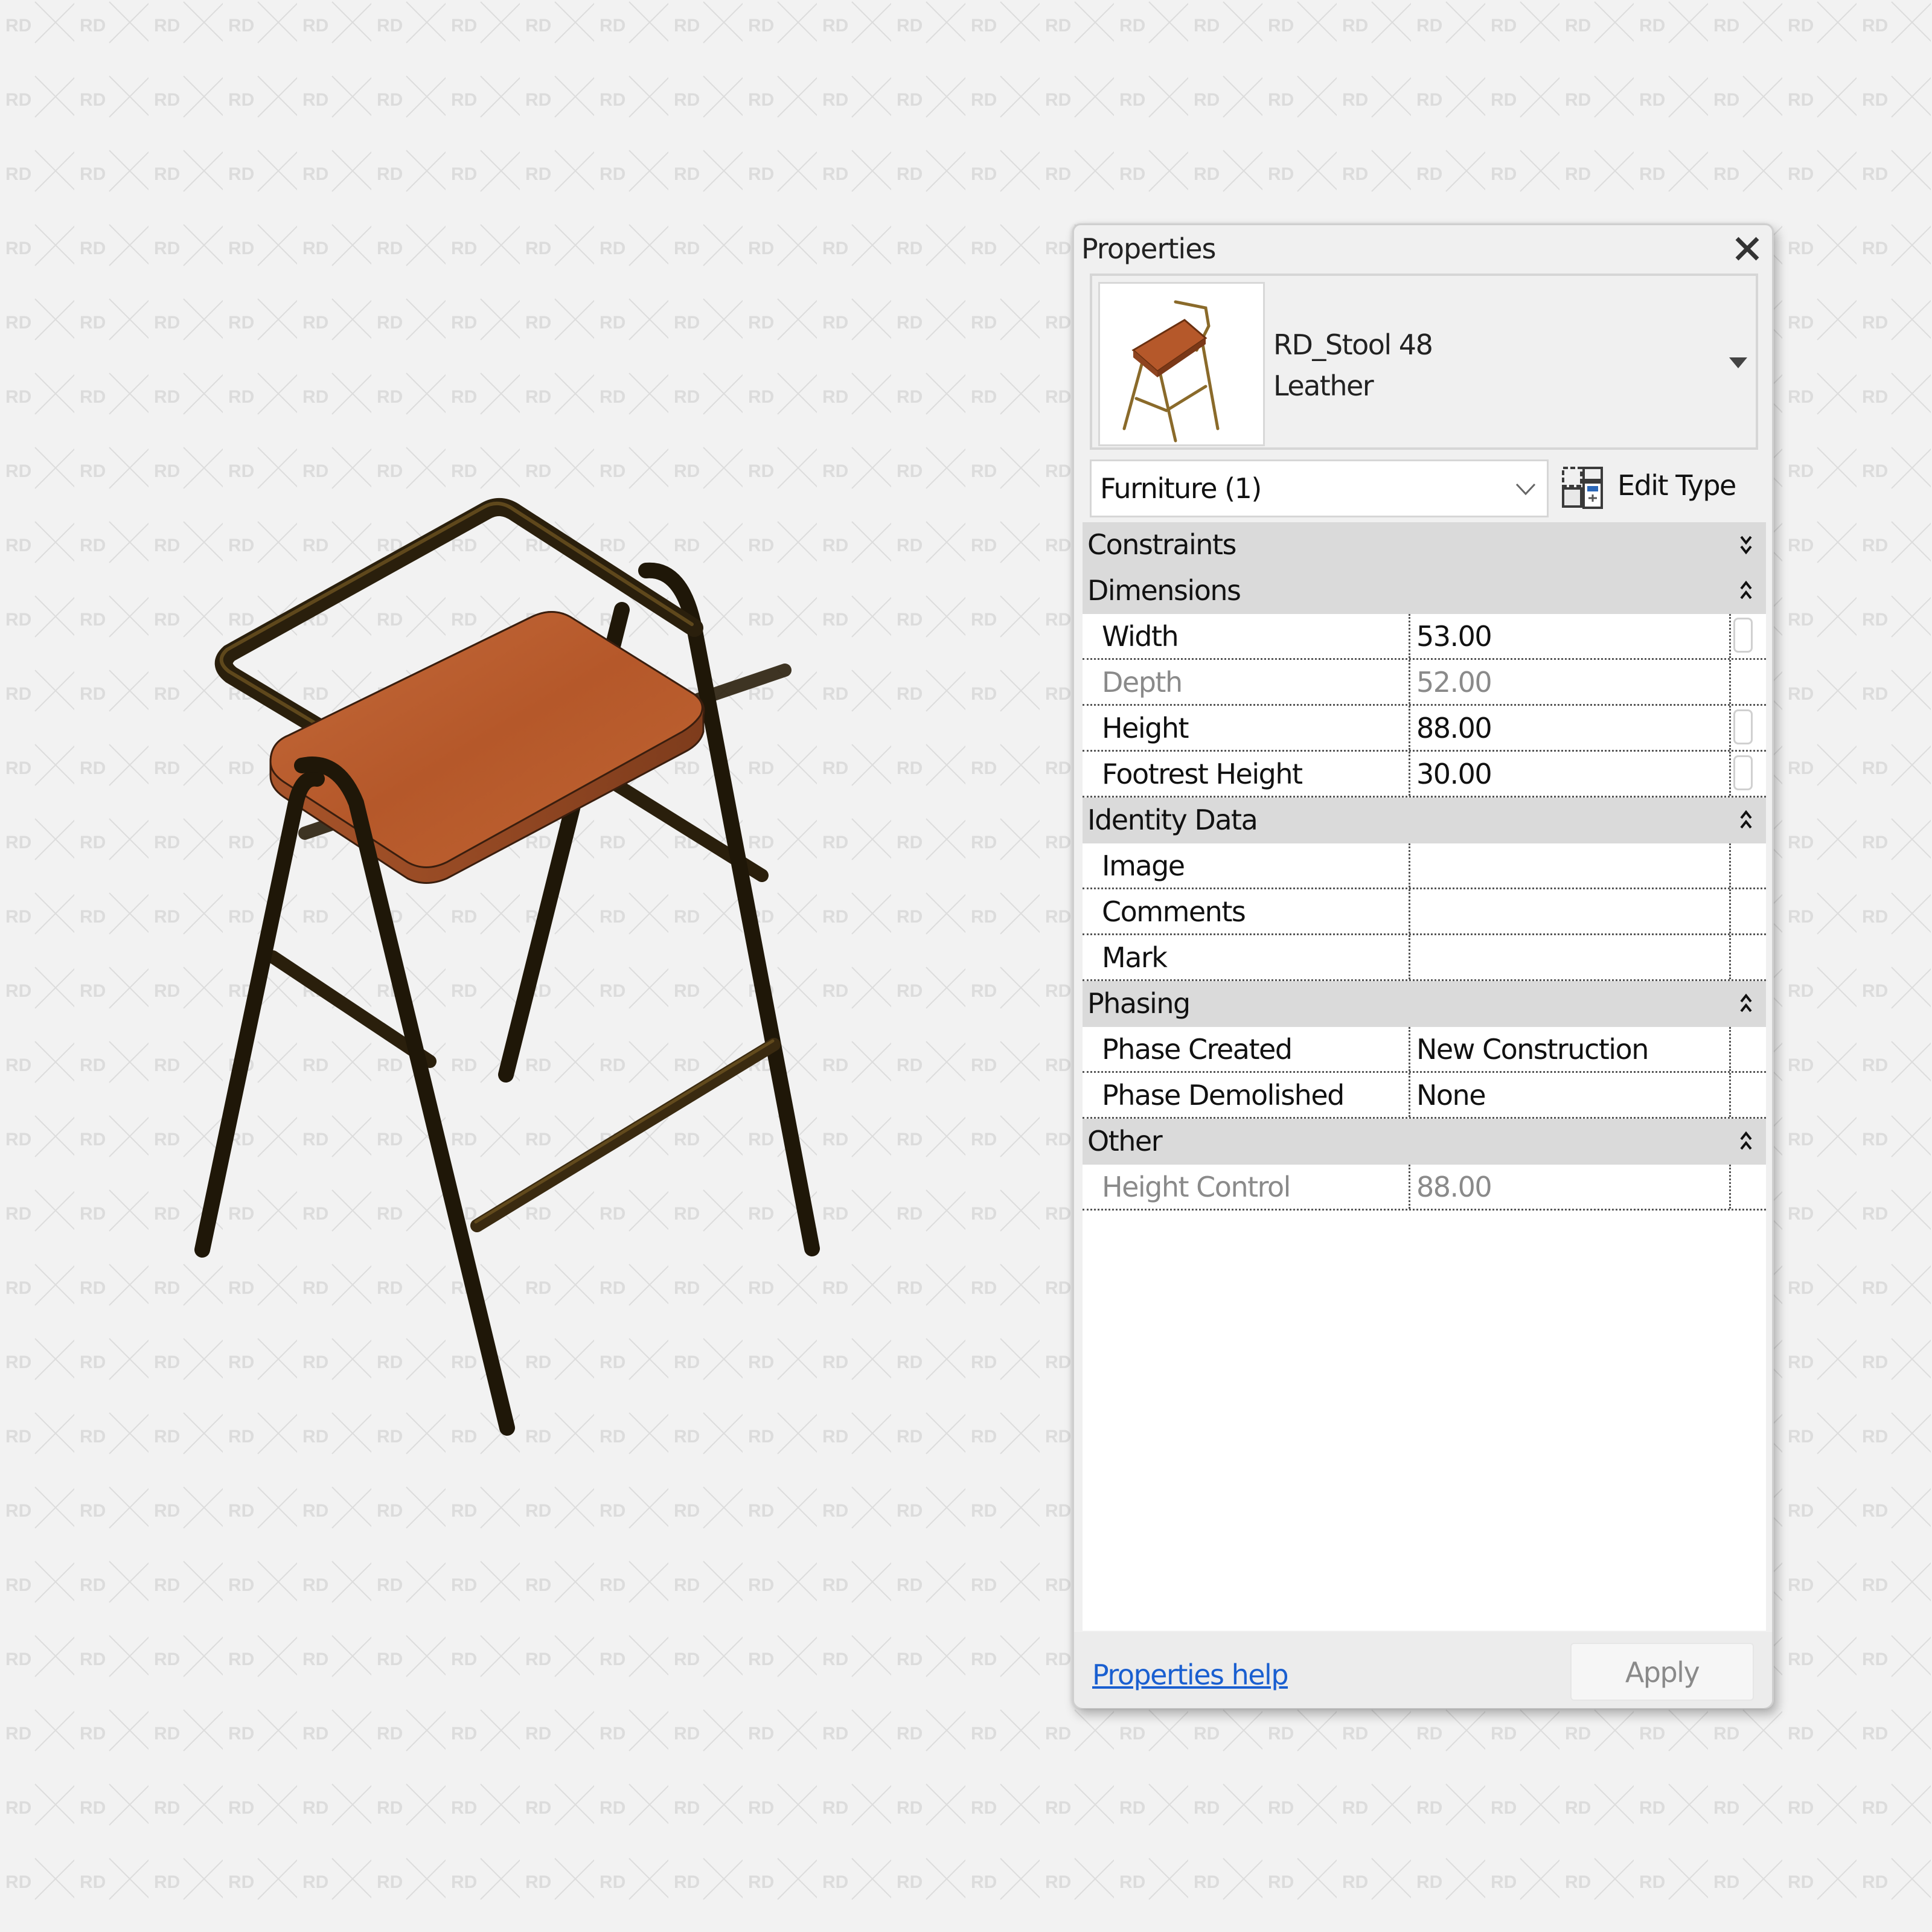 Image resolution: width=1932 pixels, height=1932 pixels. What do you see at coordinates (1454, 774) in the screenshot?
I see `property-value: 30.00` at bounding box center [1454, 774].